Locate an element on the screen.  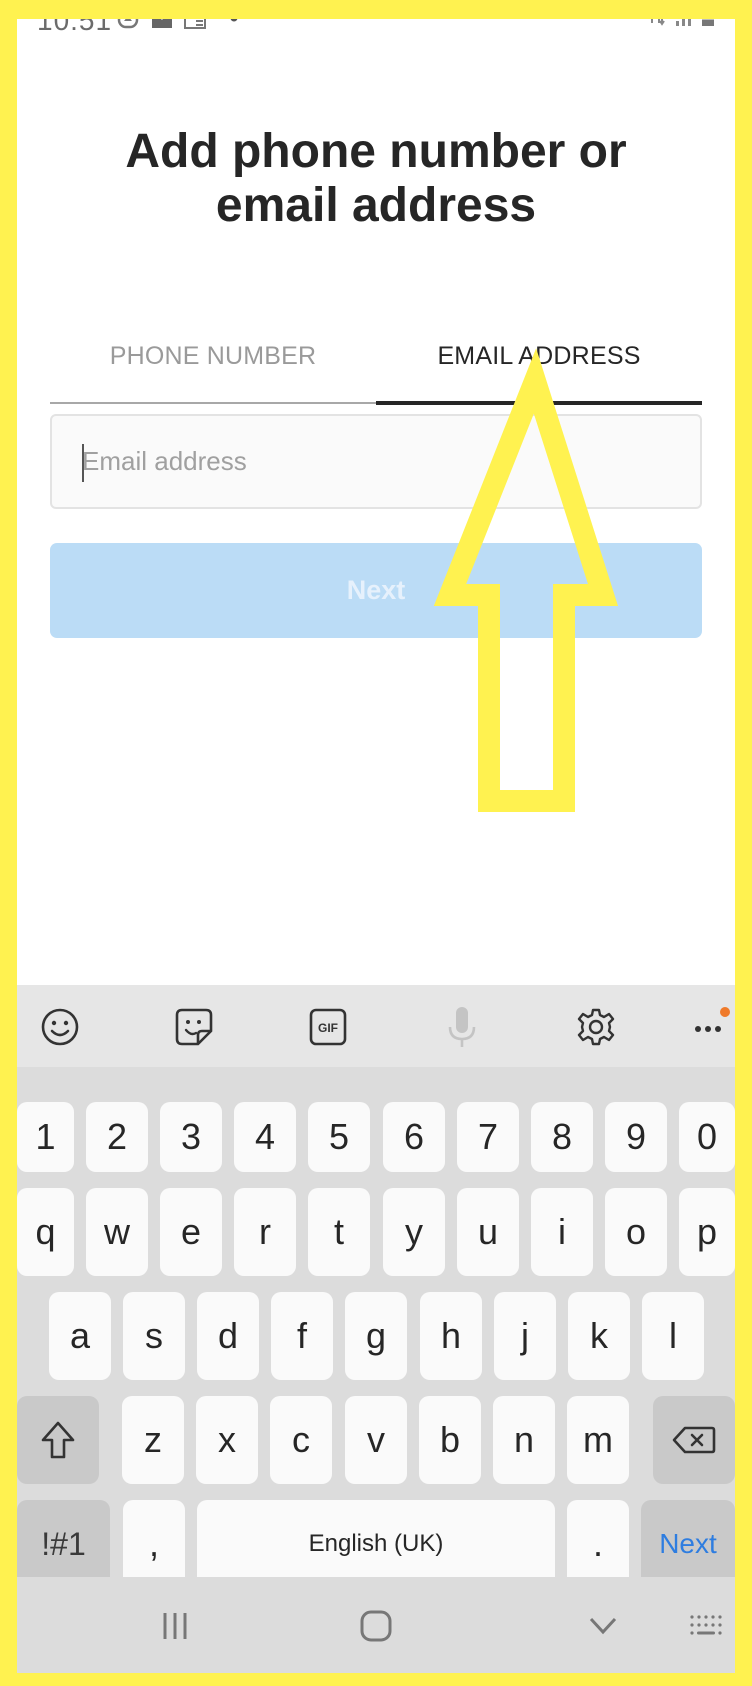
shift-icon is located at coordinates (58, 1440).